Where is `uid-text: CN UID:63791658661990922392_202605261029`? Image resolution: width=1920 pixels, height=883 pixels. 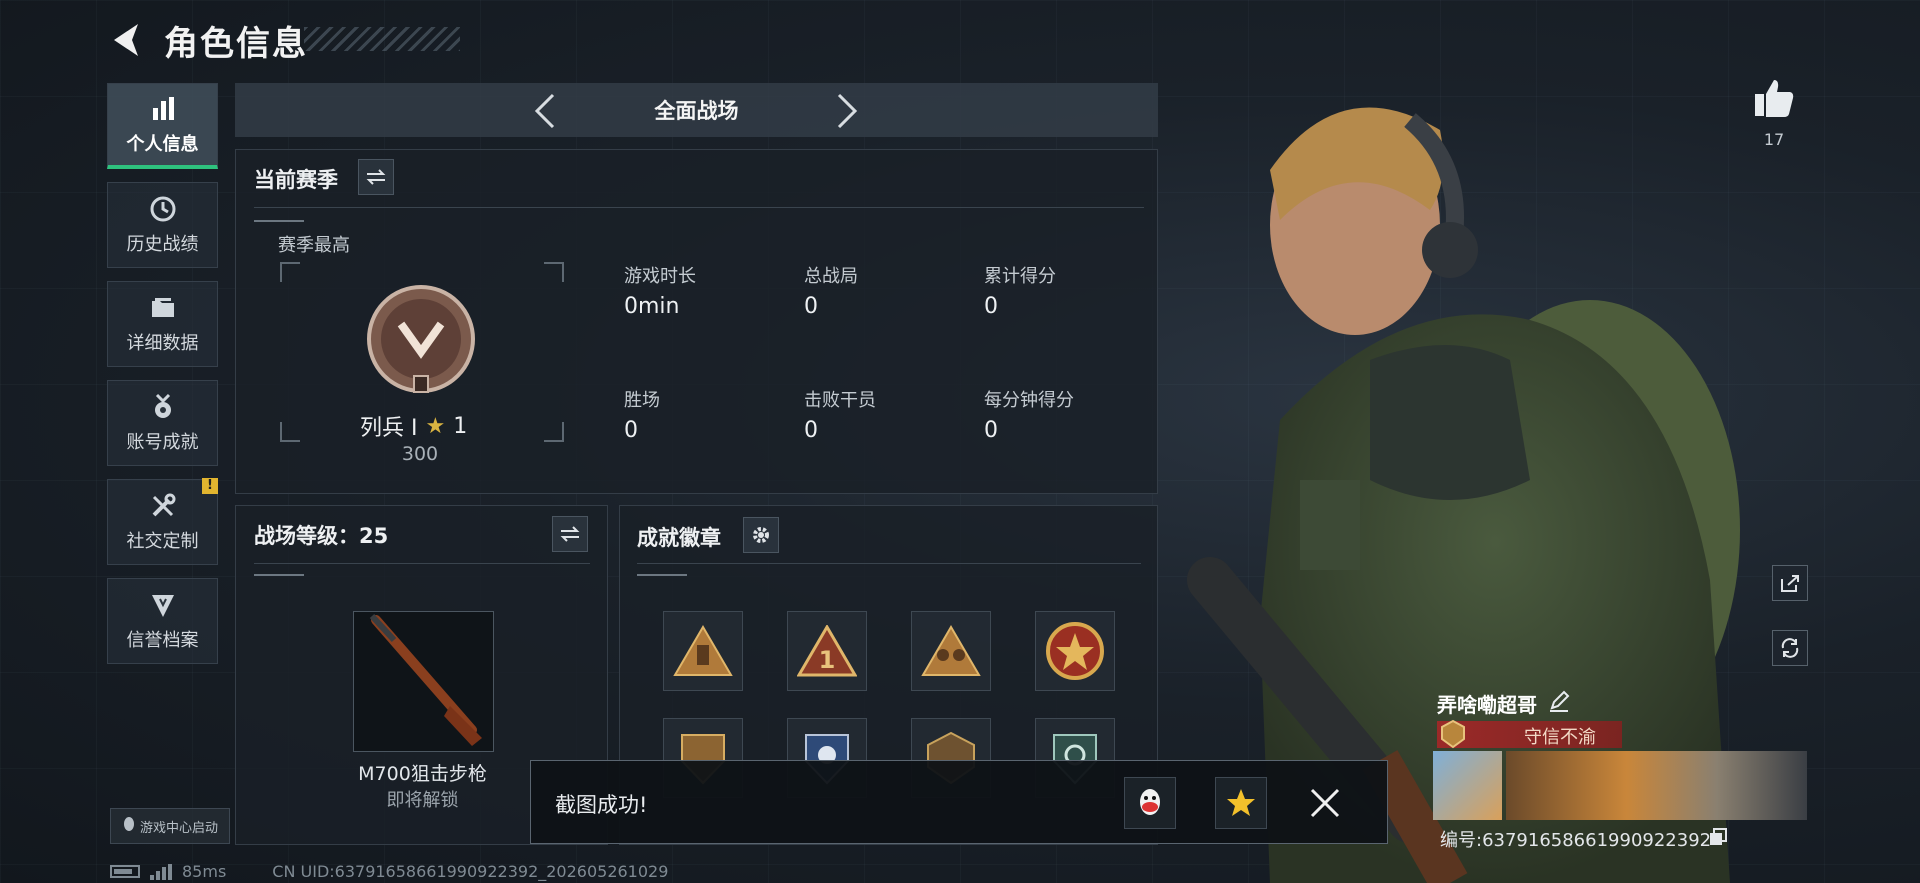 uid-text: CN UID:63791658661990922392_202605261029 is located at coordinates (470, 871).